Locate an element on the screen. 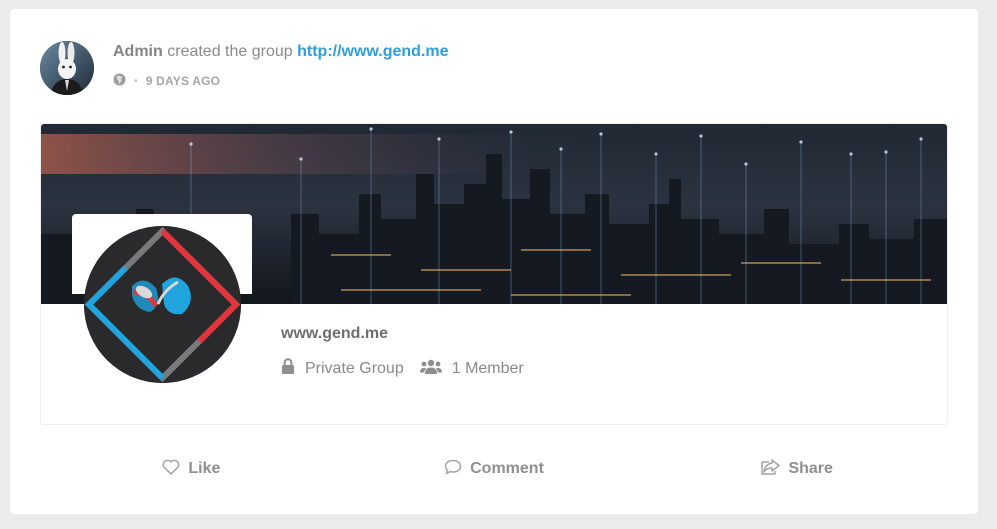 The height and width of the screenshot is (529, 997). group-members: 1 Member is located at coordinates (471, 369).